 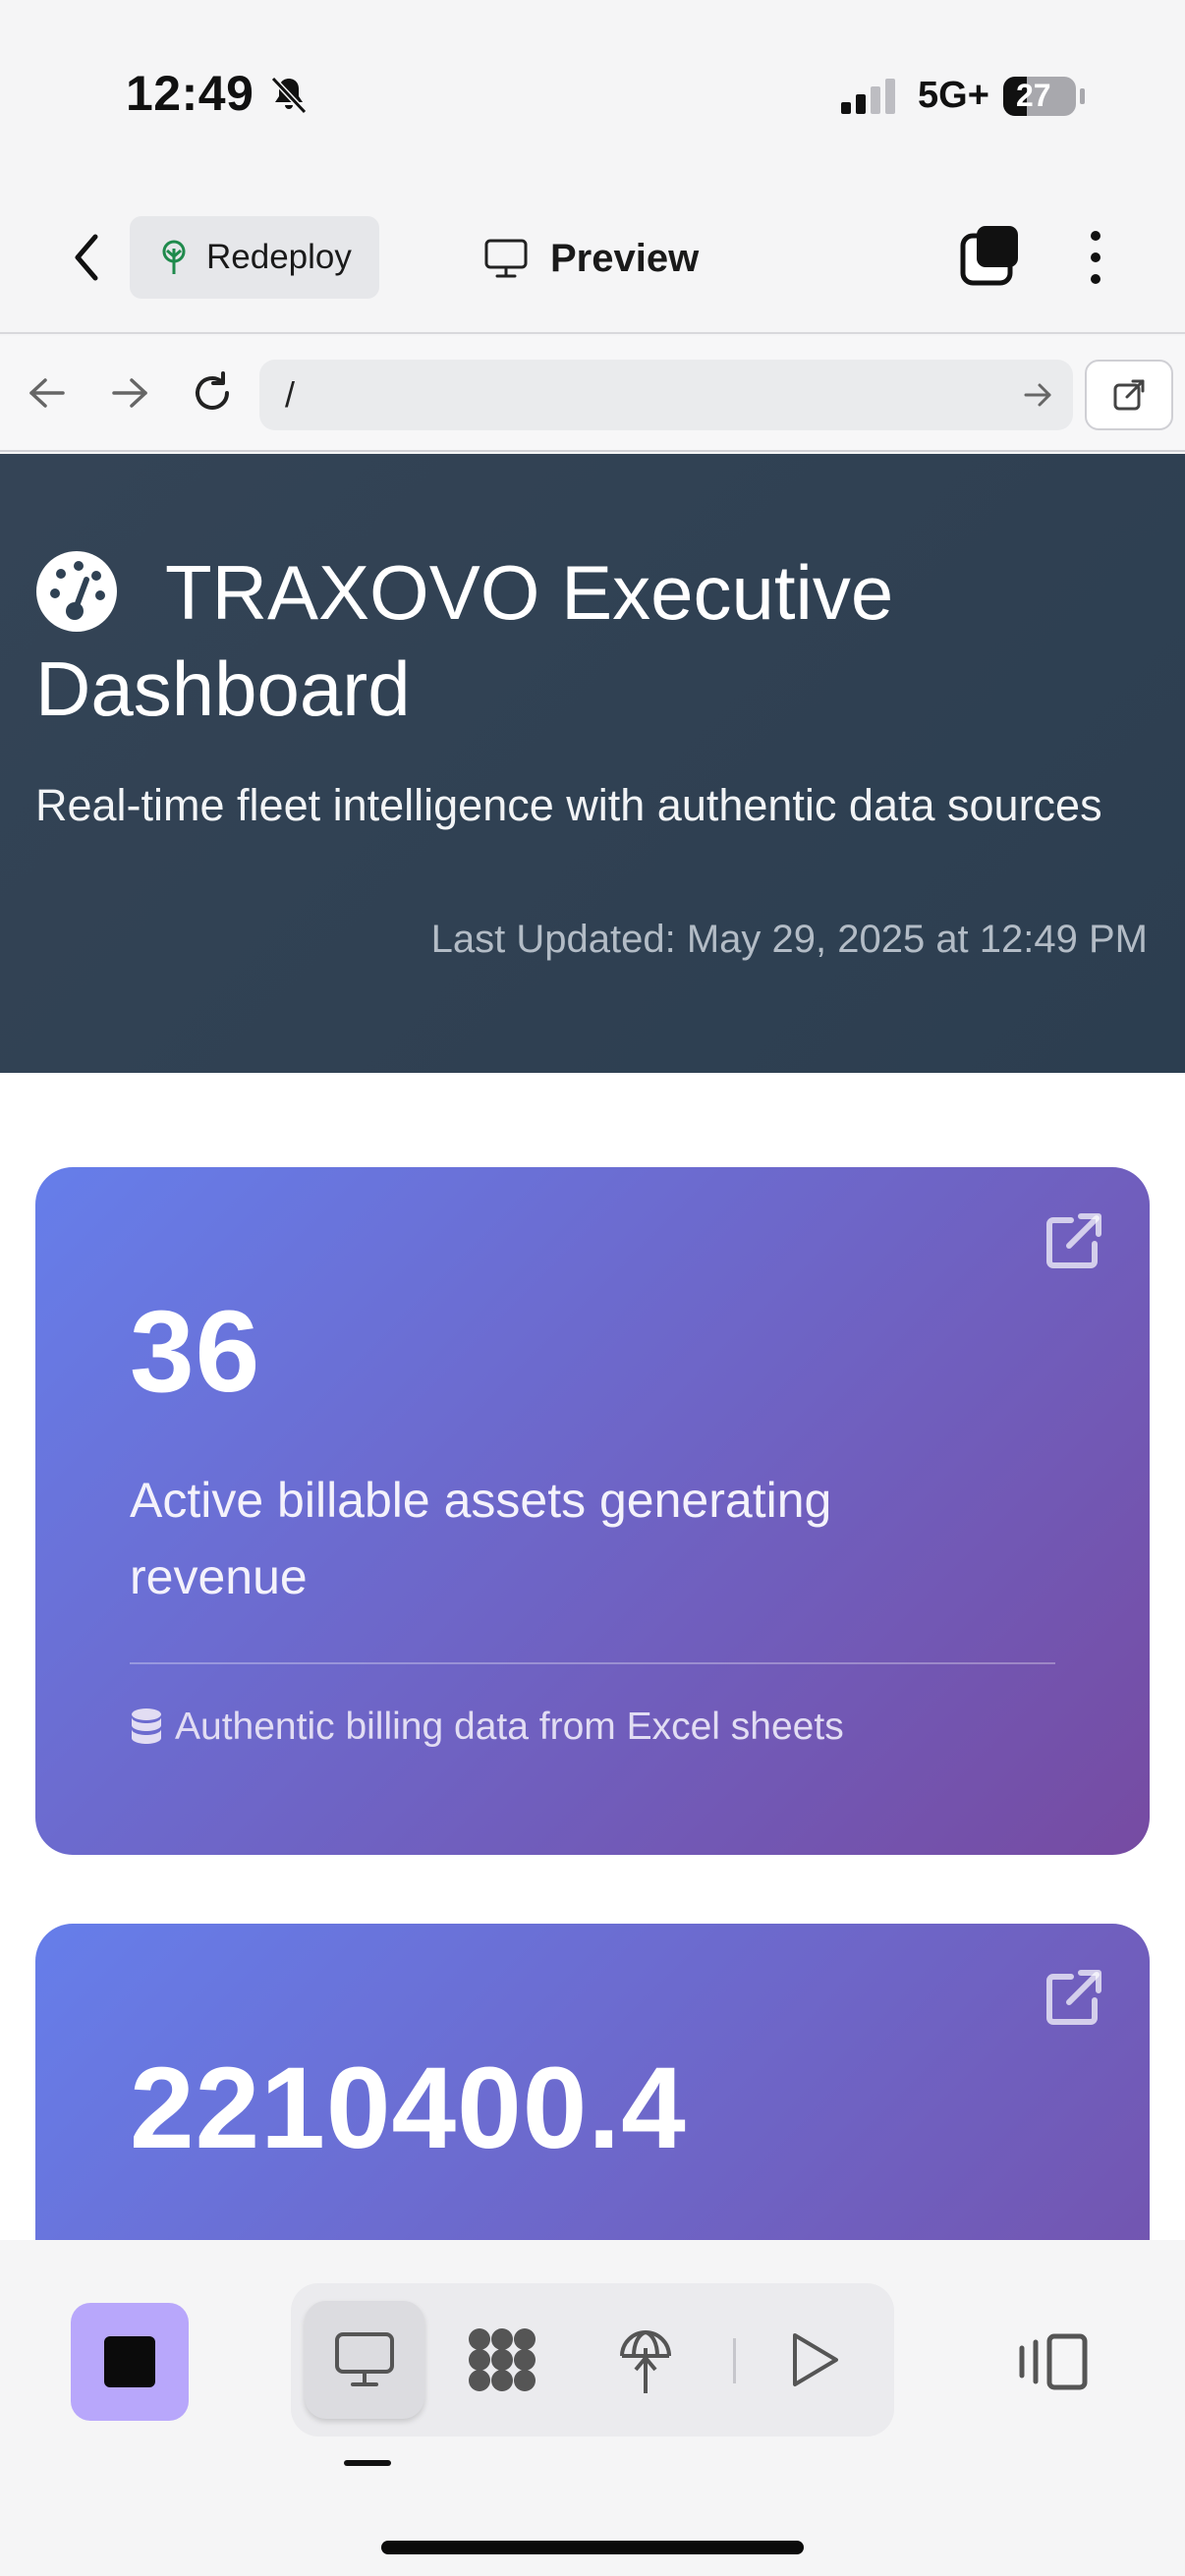 I want to click on stop-button, so click(x=130, y=2362).